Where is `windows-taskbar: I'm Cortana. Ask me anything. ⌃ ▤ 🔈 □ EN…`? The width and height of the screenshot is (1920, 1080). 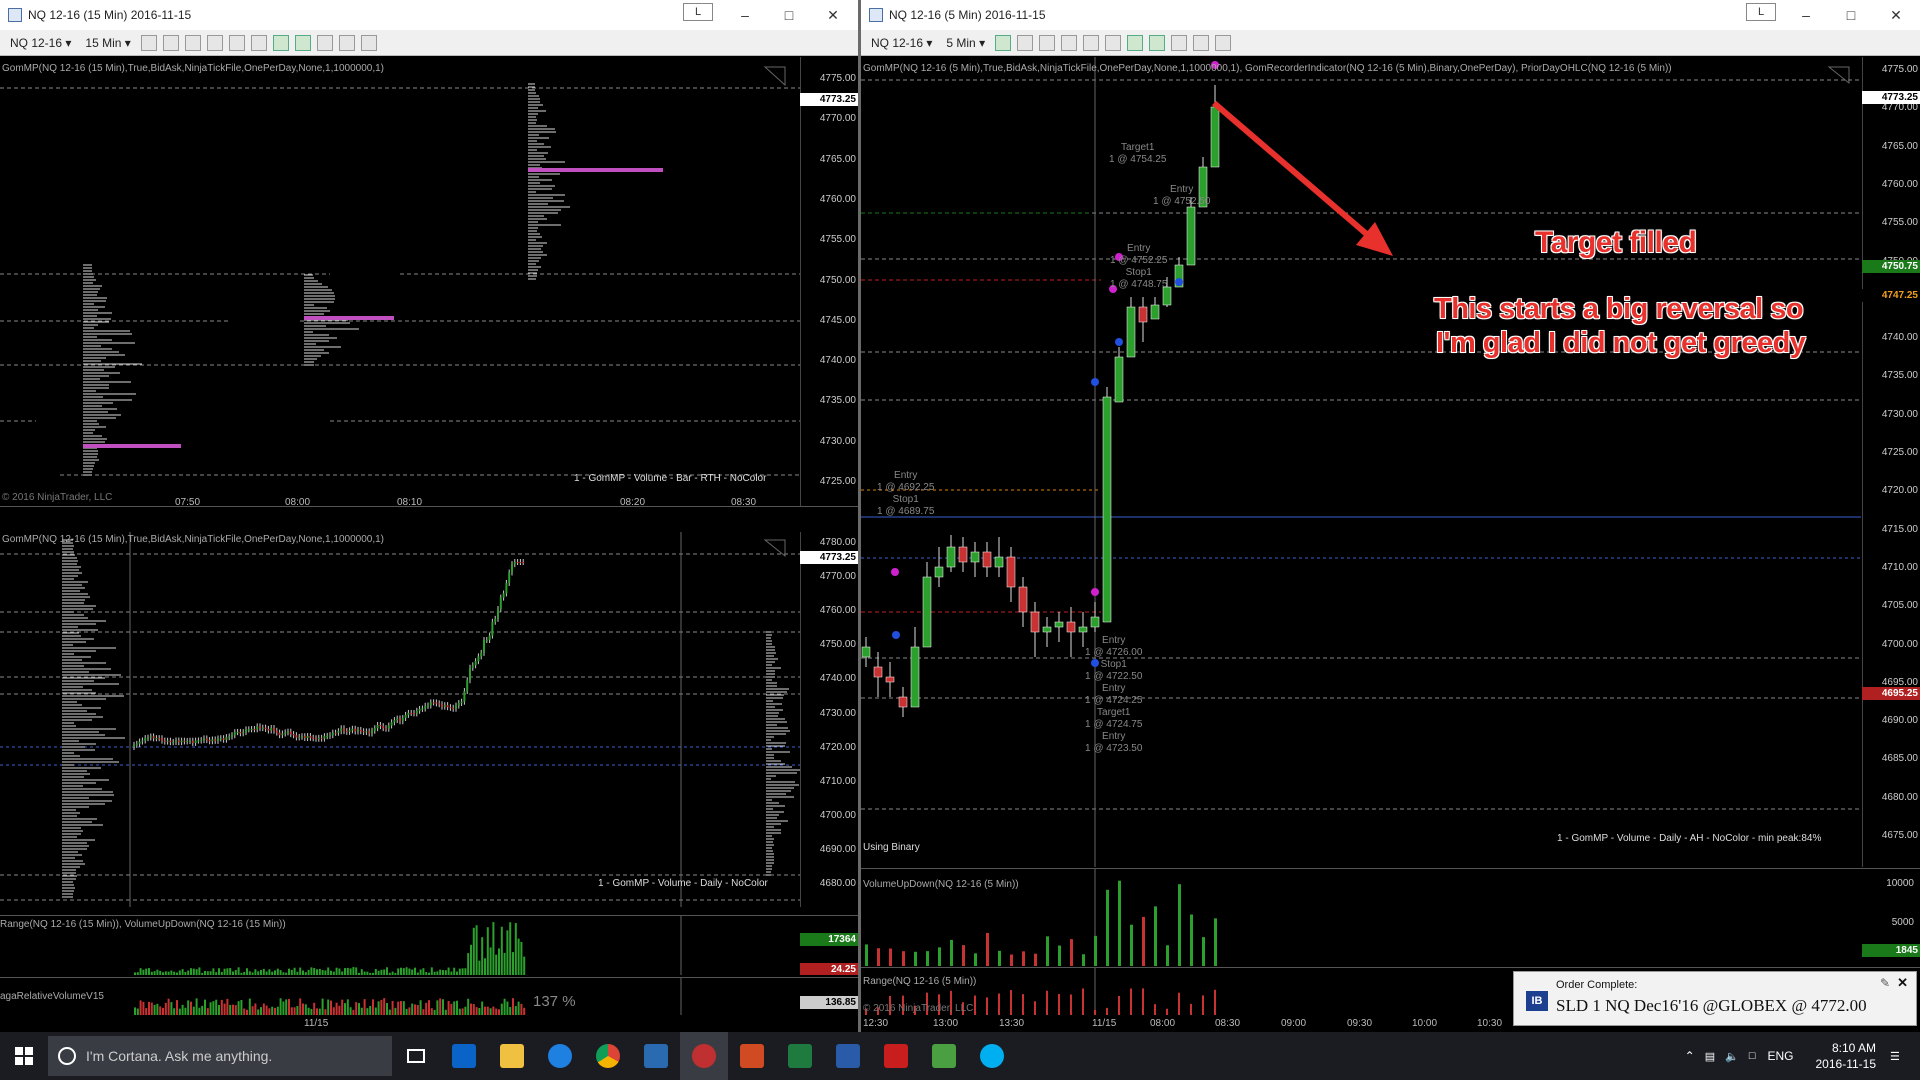
windows-taskbar: I'm Cortana. Ask me anything. ⌃ ▤ 🔈 □ EN… is located at coordinates (960, 1056).